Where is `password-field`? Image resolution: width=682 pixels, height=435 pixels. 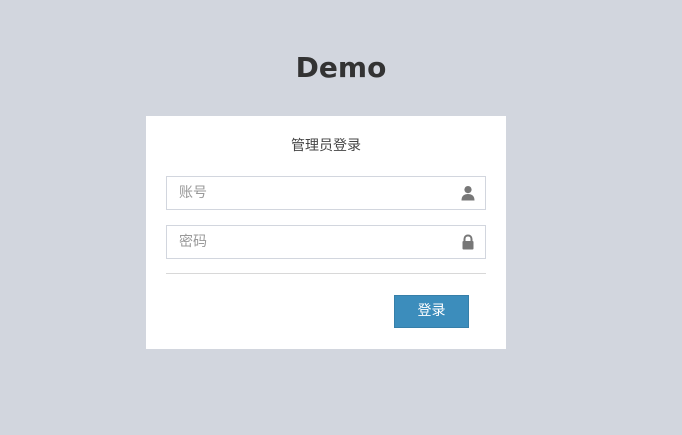
password-field is located at coordinates (326, 242).